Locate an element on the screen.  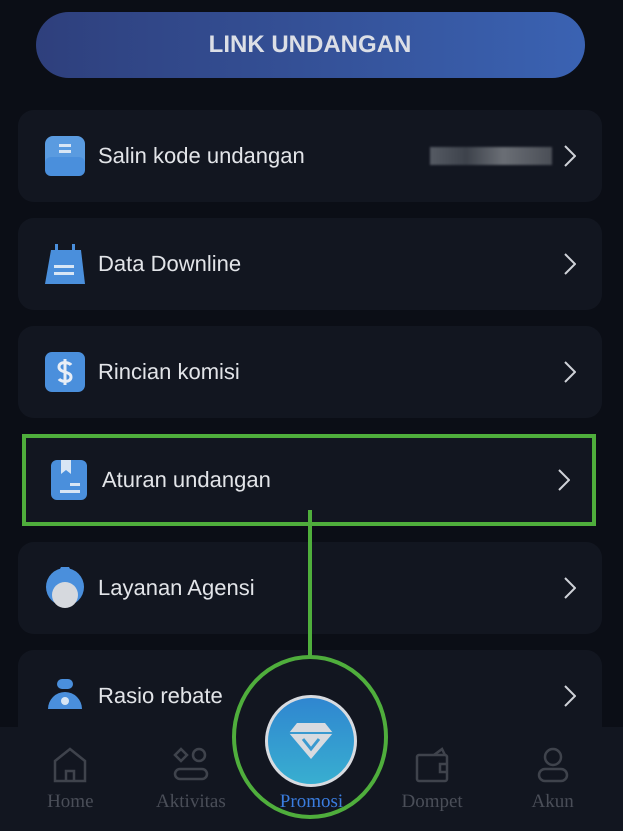
menu-item: Salin kode undangan is located at coordinates (310, 156).